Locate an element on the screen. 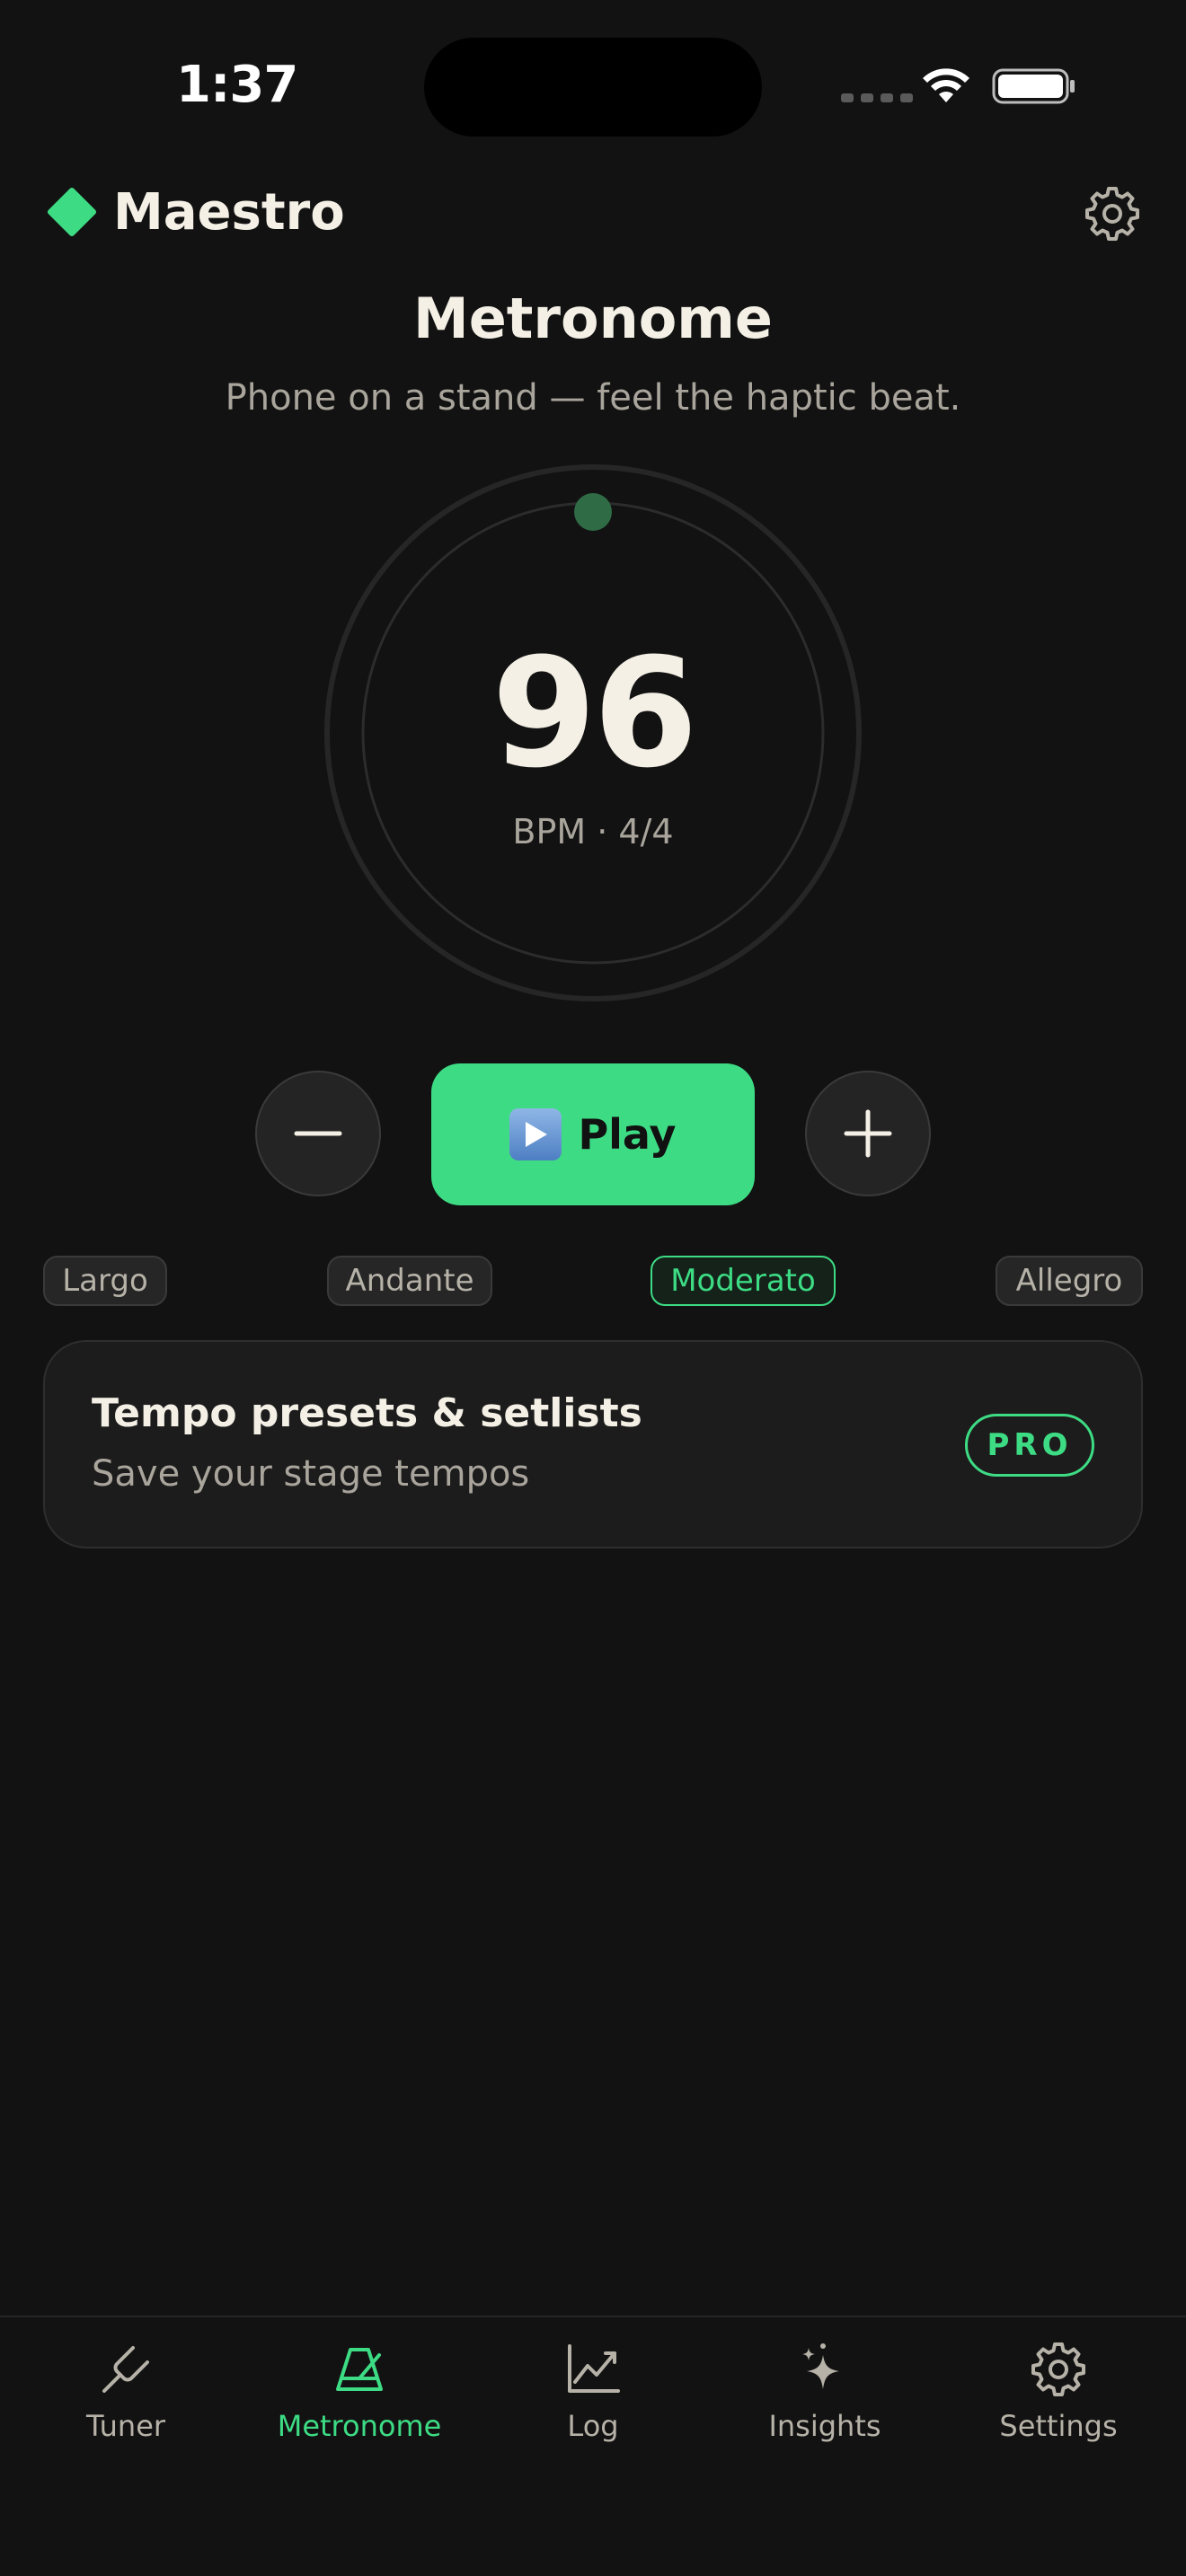 The image size is (1186, 2576). tab-tuner: Tuner is located at coordinates (126, 2398).